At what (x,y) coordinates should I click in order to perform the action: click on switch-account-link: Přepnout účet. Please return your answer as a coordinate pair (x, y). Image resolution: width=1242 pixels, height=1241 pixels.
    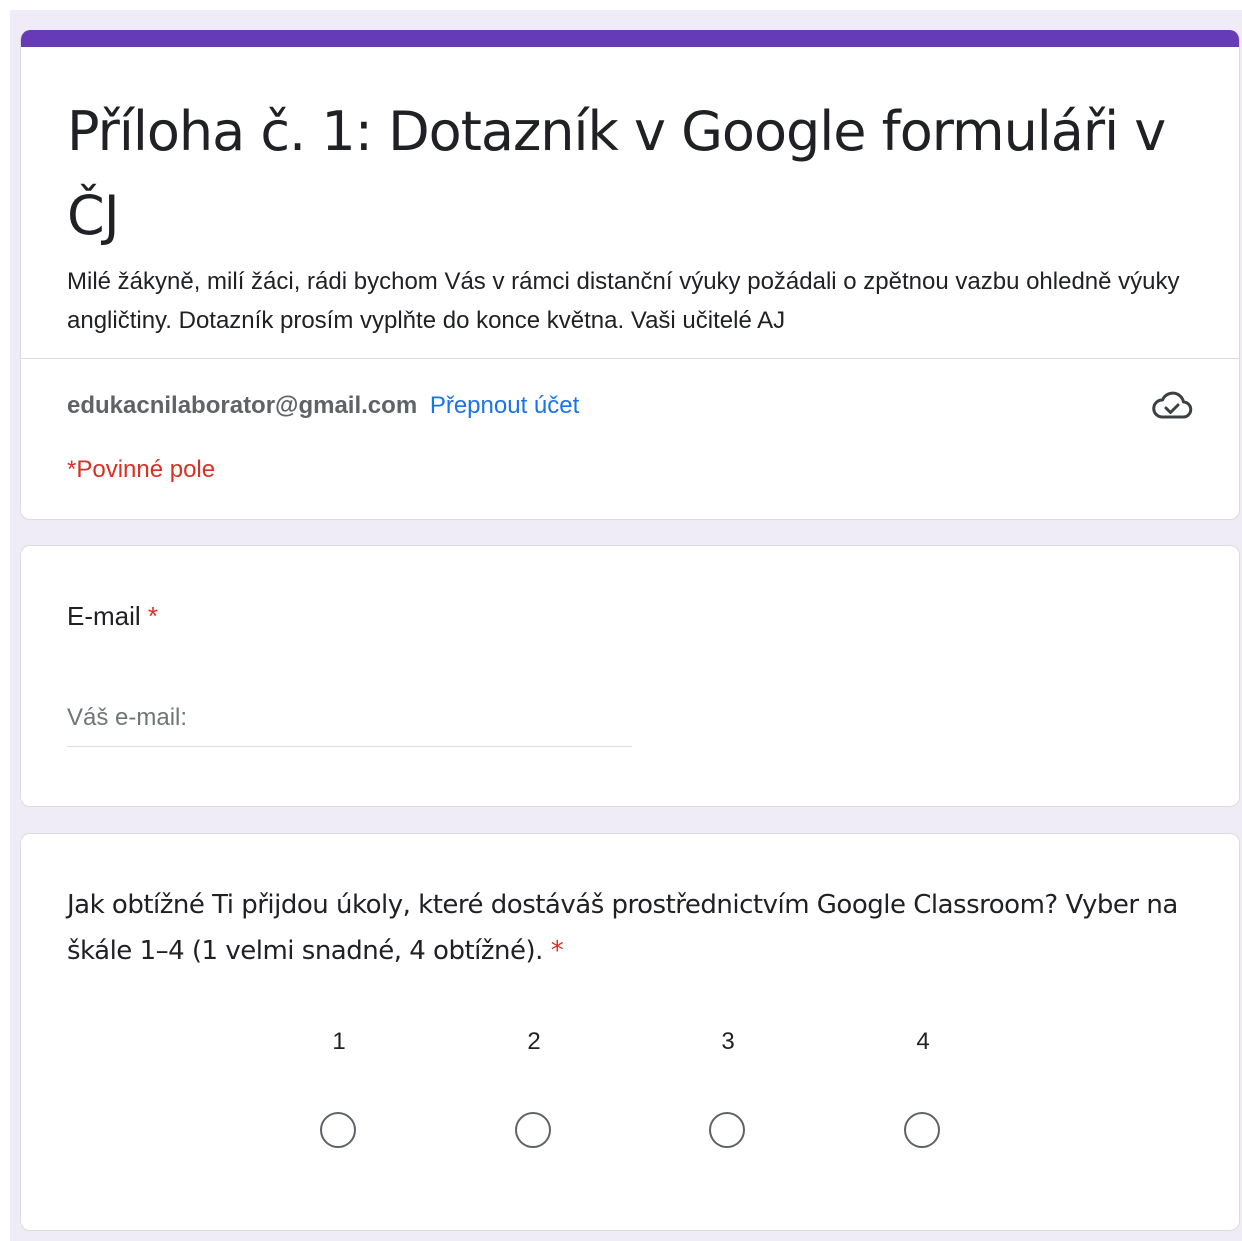
    Looking at the image, I should click on (504, 405).